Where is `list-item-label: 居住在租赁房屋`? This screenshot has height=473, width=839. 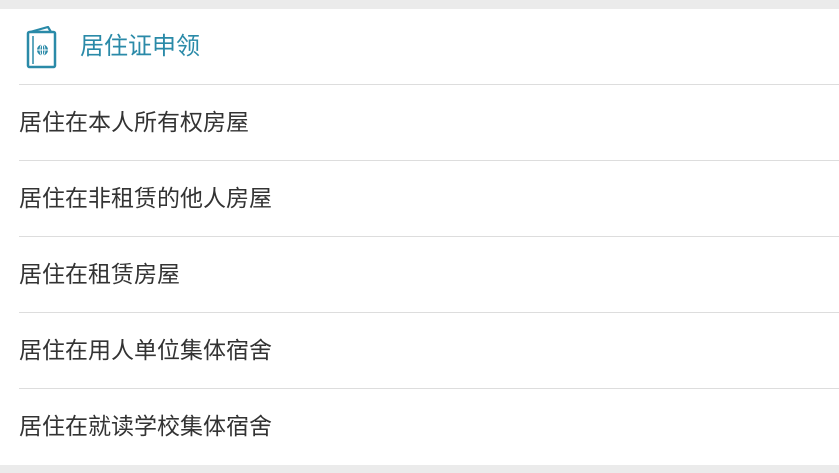 list-item-label: 居住在租赁房屋 is located at coordinates (99, 275).